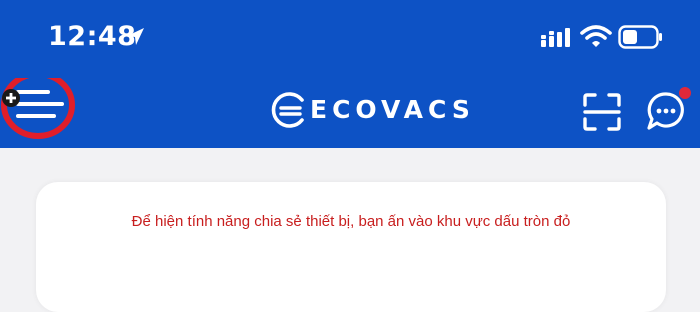  I want to click on menu-button, so click(38, 109).